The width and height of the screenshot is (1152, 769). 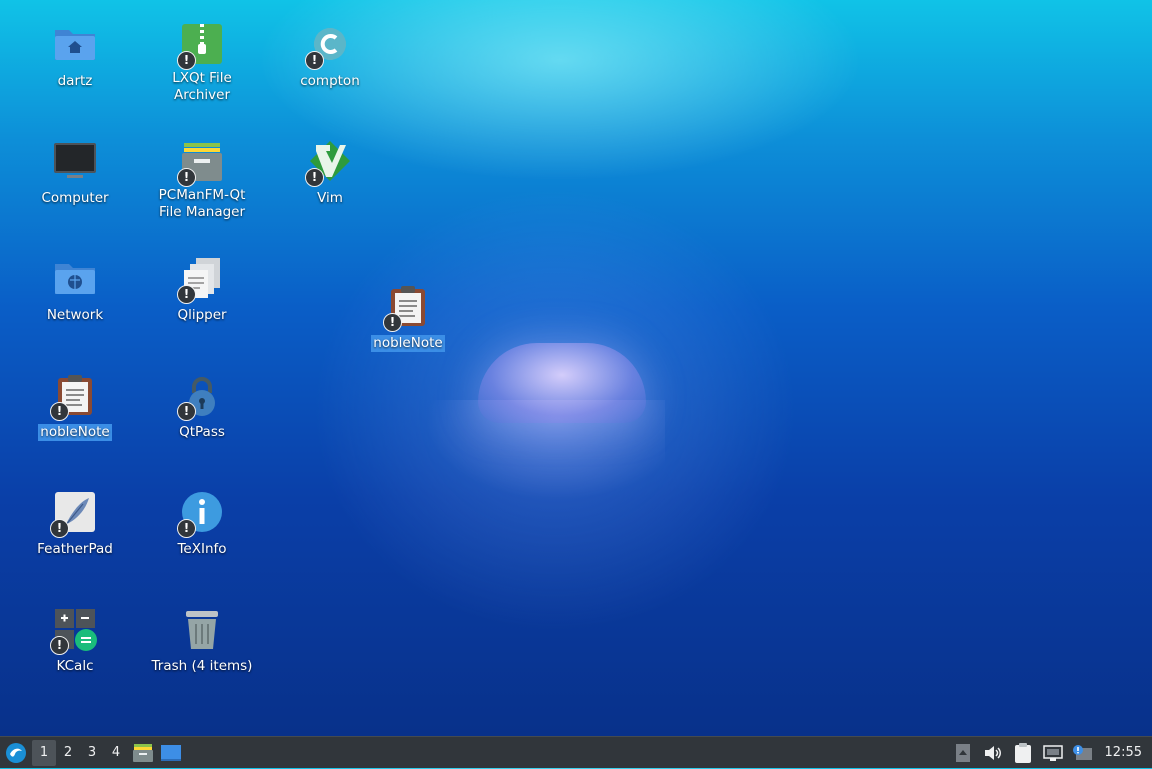 What do you see at coordinates (73, 631) in the screenshot?
I see `calculator-icon: !` at bounding box center [73, 631].